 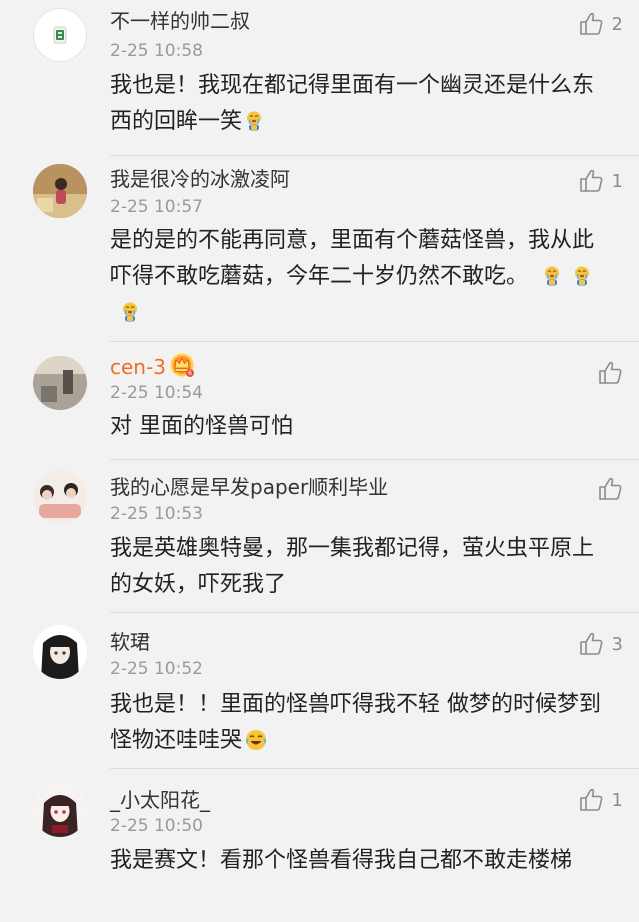 I want to click on commenter-name-text: cen-3, so click(x=138, y=367).